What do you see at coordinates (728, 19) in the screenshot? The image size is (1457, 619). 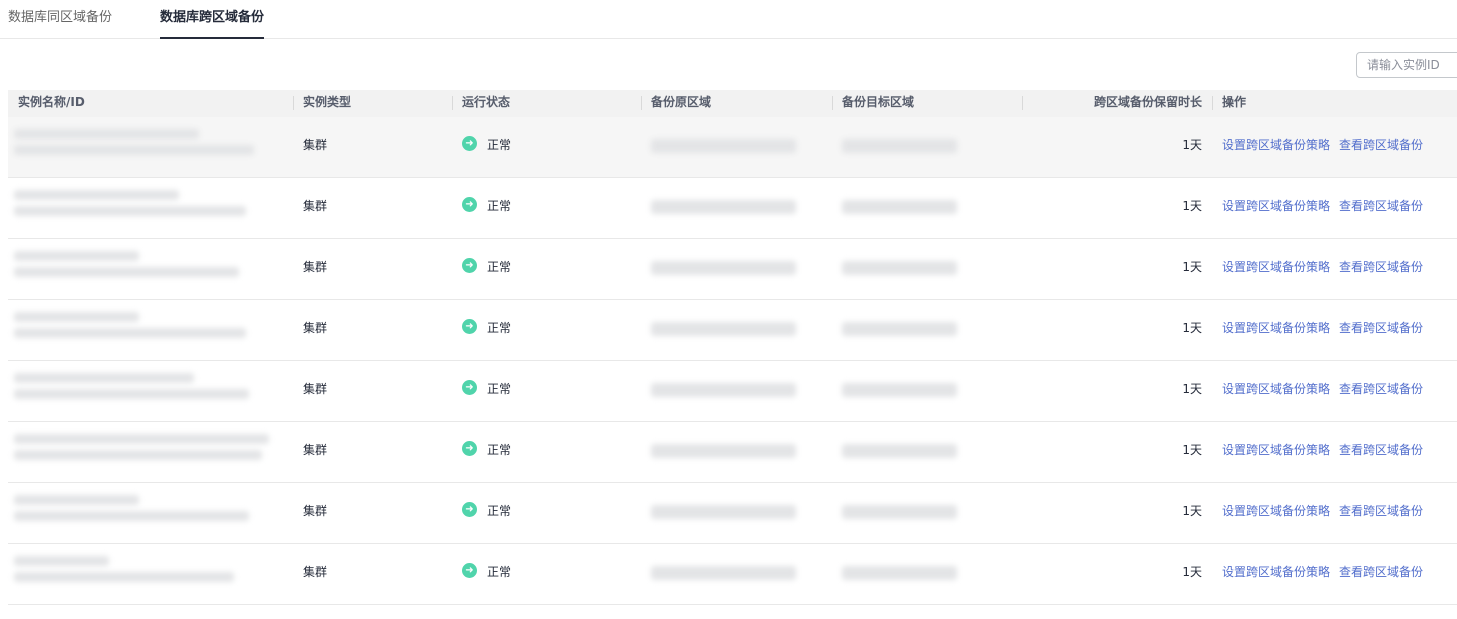 I see `tab-bar: 数据库同区域备份 数据库跨区域备份` at bounding box center [728, 19].